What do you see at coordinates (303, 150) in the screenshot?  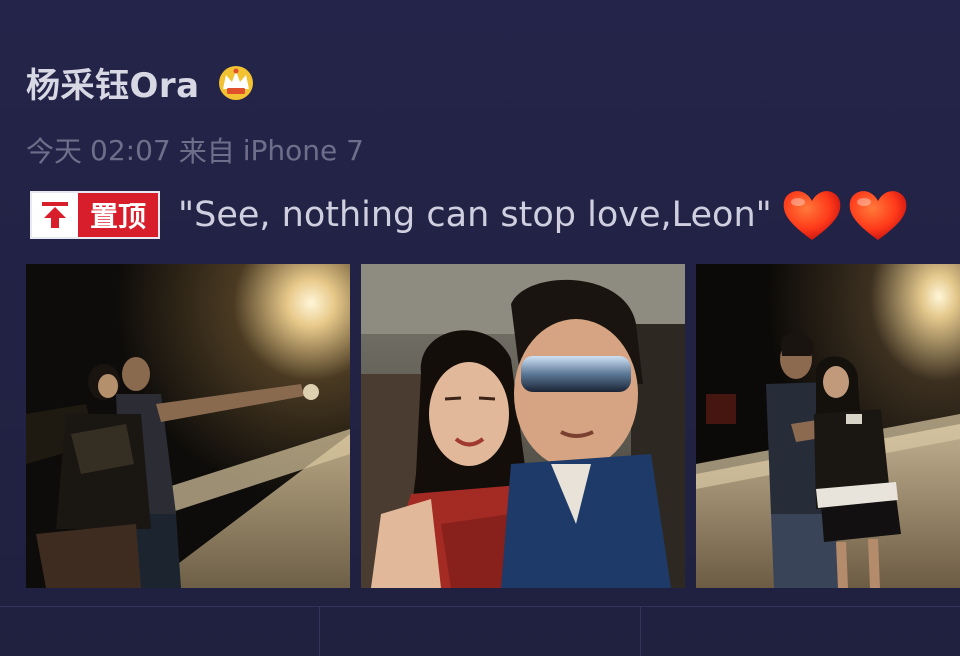 I see `post-source-device: iPhone 7` at bounding box center [303, 150].